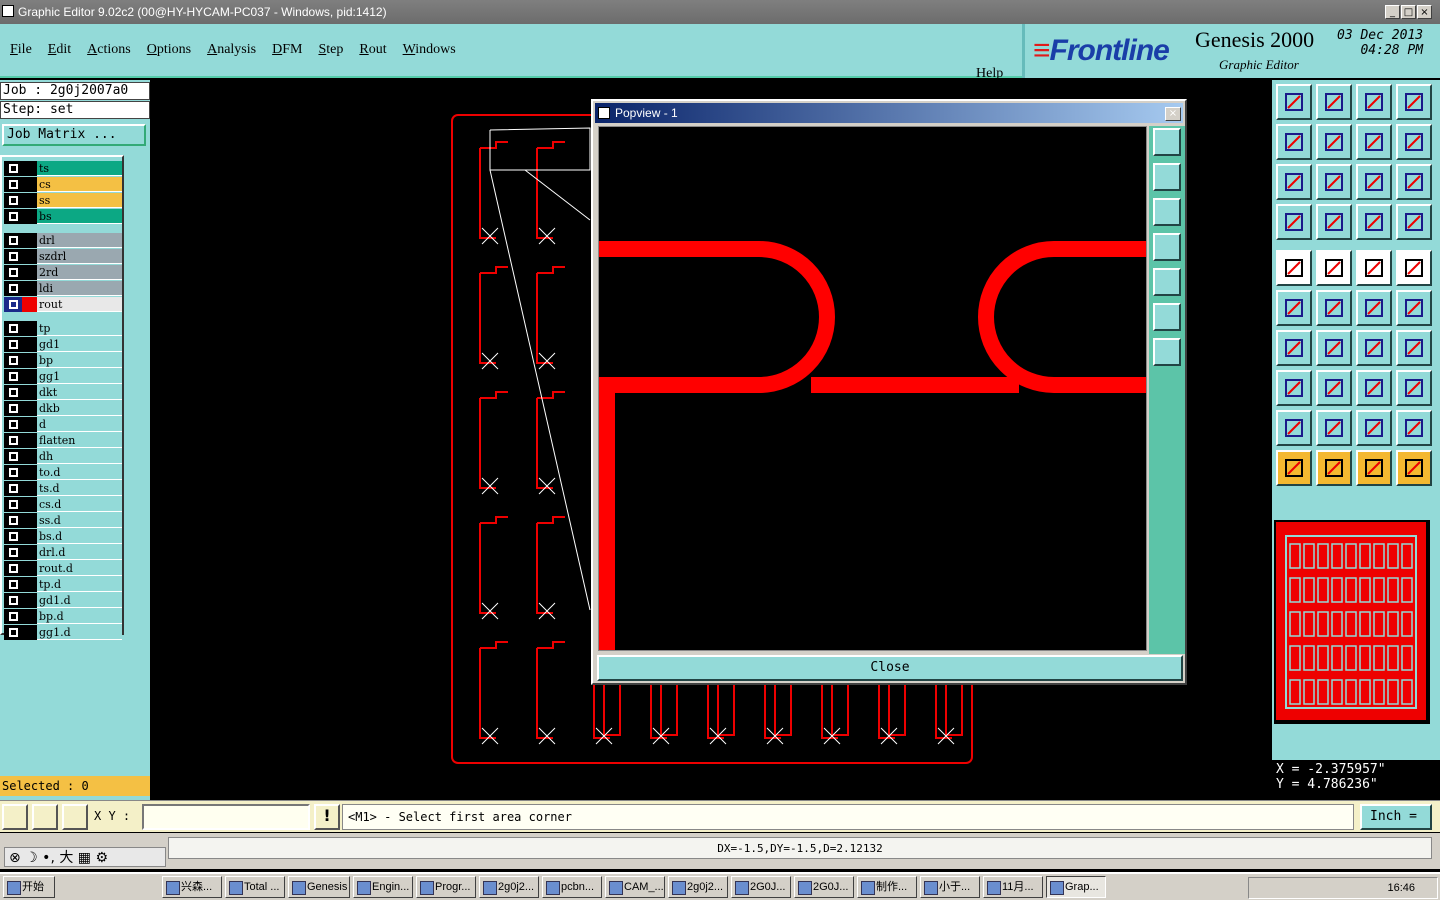 This screenshot has height=900, width=1440. What do you see at coordinates (1374, 388) in the screenshot?
I see `center-icon` at bounding box center [1374, 388].